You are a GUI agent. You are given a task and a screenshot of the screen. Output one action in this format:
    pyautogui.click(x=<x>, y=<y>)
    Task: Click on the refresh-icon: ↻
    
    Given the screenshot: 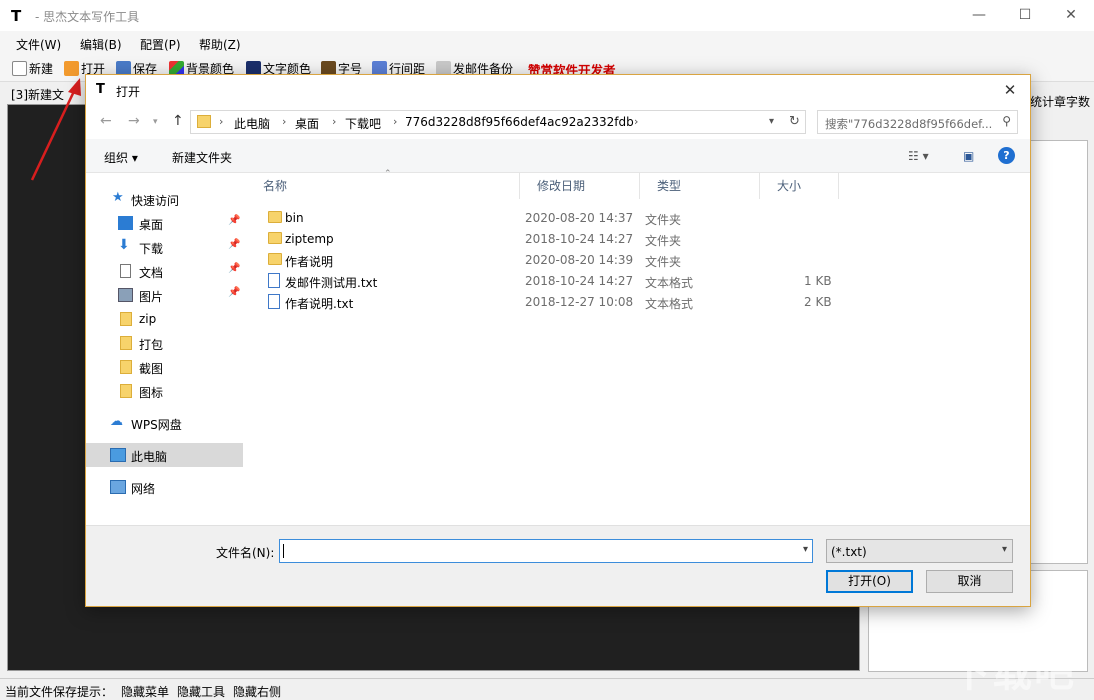 What is the action you would take?
    pyautogui.click(x=794, y=121)
    